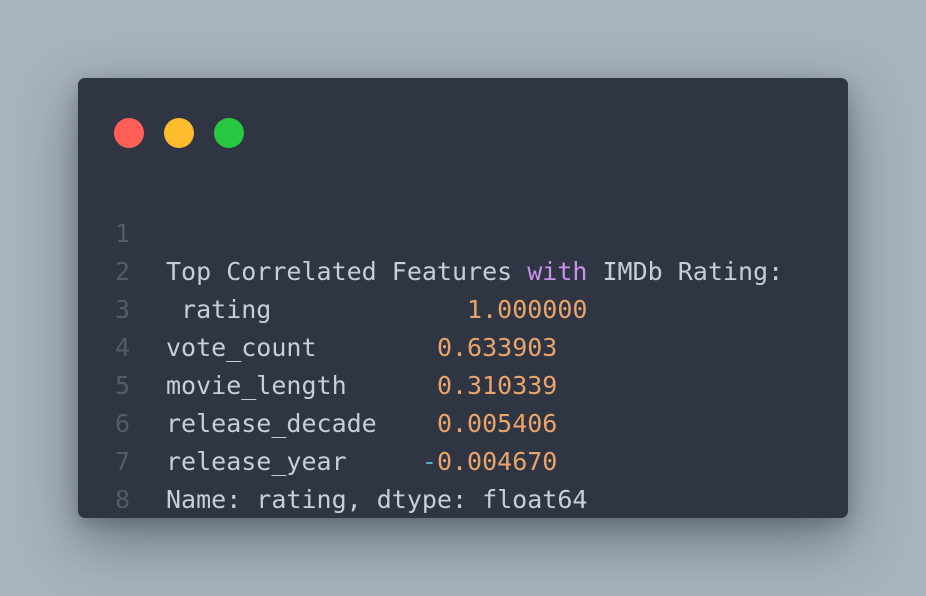 The image size is (926, 596). What do you see at coordinates (229, 133) in the screenshot?
I see `maximize-dot-icon` at bounding box center [229, 133].